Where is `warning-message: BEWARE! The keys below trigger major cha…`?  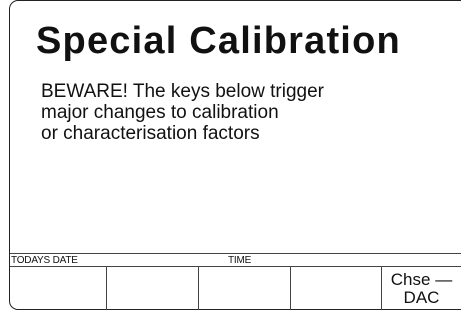
warning-message: BEWARE! The keys below trigger major cha… is located at coordinates (182, 112).